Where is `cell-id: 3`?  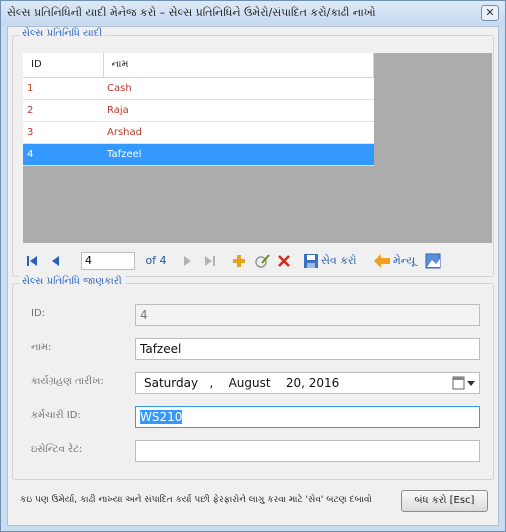
cell-id: 3 is located at coordinates (63, 132).